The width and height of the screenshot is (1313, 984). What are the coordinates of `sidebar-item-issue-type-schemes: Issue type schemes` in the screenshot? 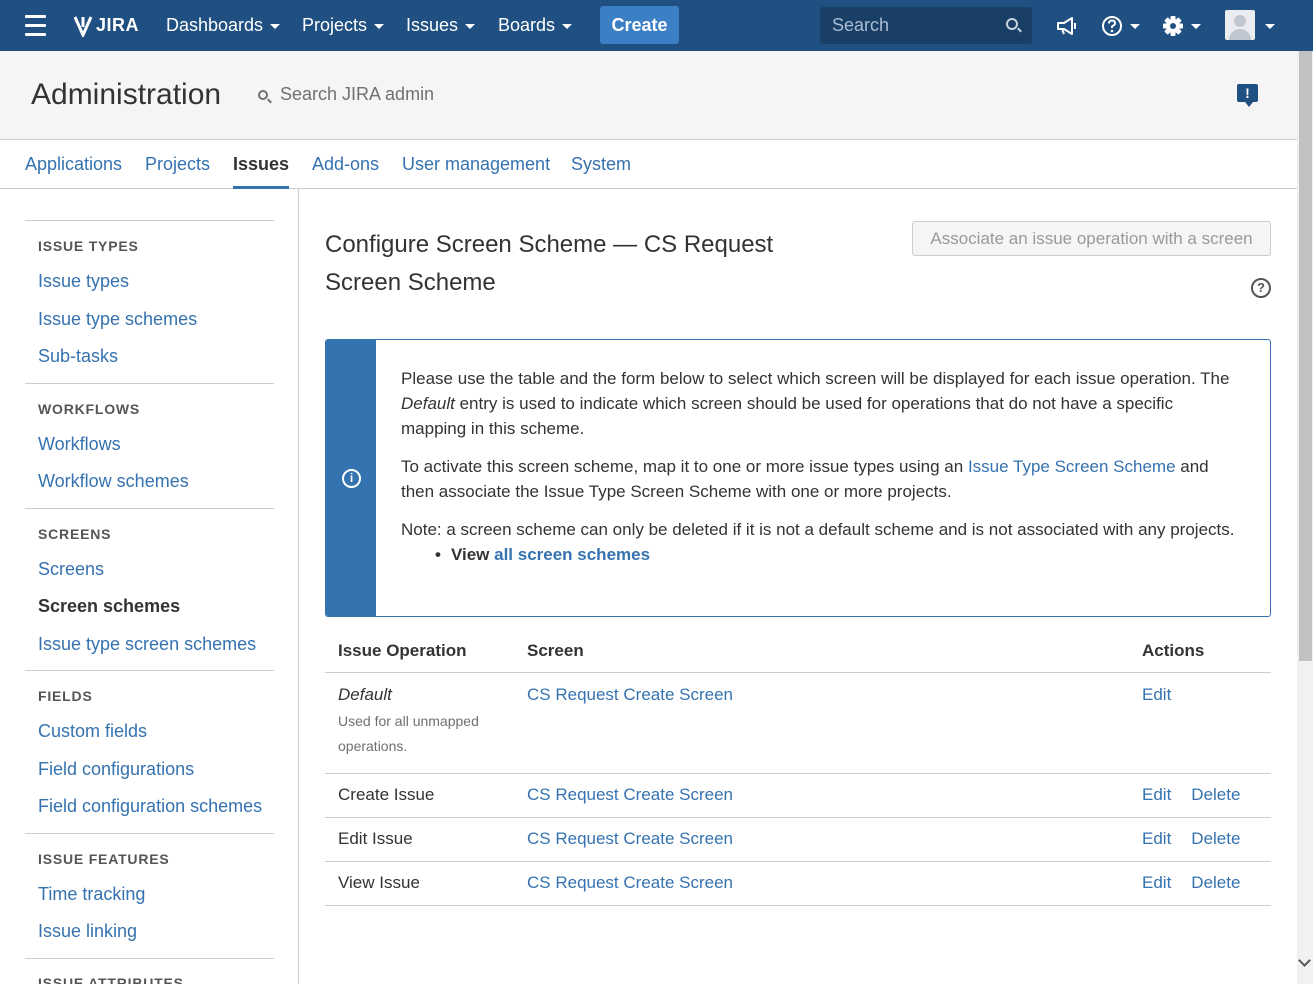 It's located at (117, 319).